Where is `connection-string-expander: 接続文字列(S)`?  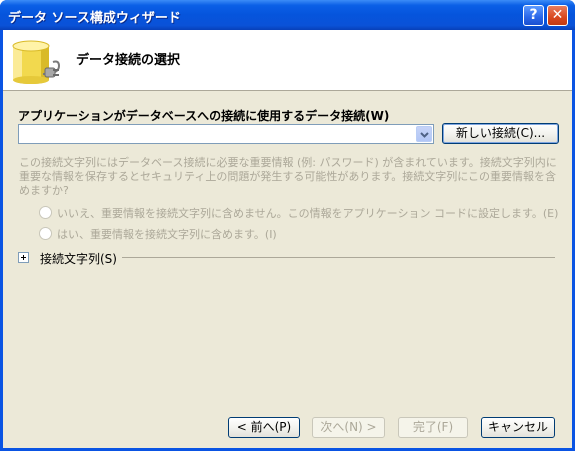 connection-string-expander: 接続文字列(S) is located at coordinates (288, 258).